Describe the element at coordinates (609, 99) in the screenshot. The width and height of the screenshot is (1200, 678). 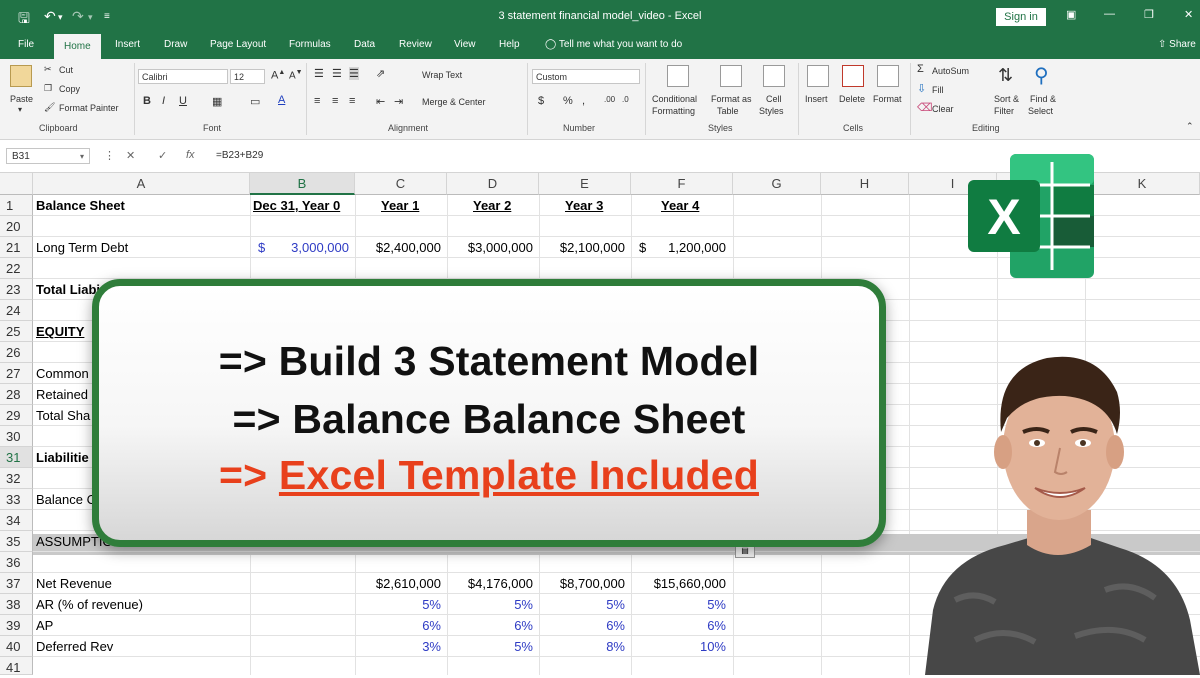
I see `increase-decimal-icon: .00` at that location.